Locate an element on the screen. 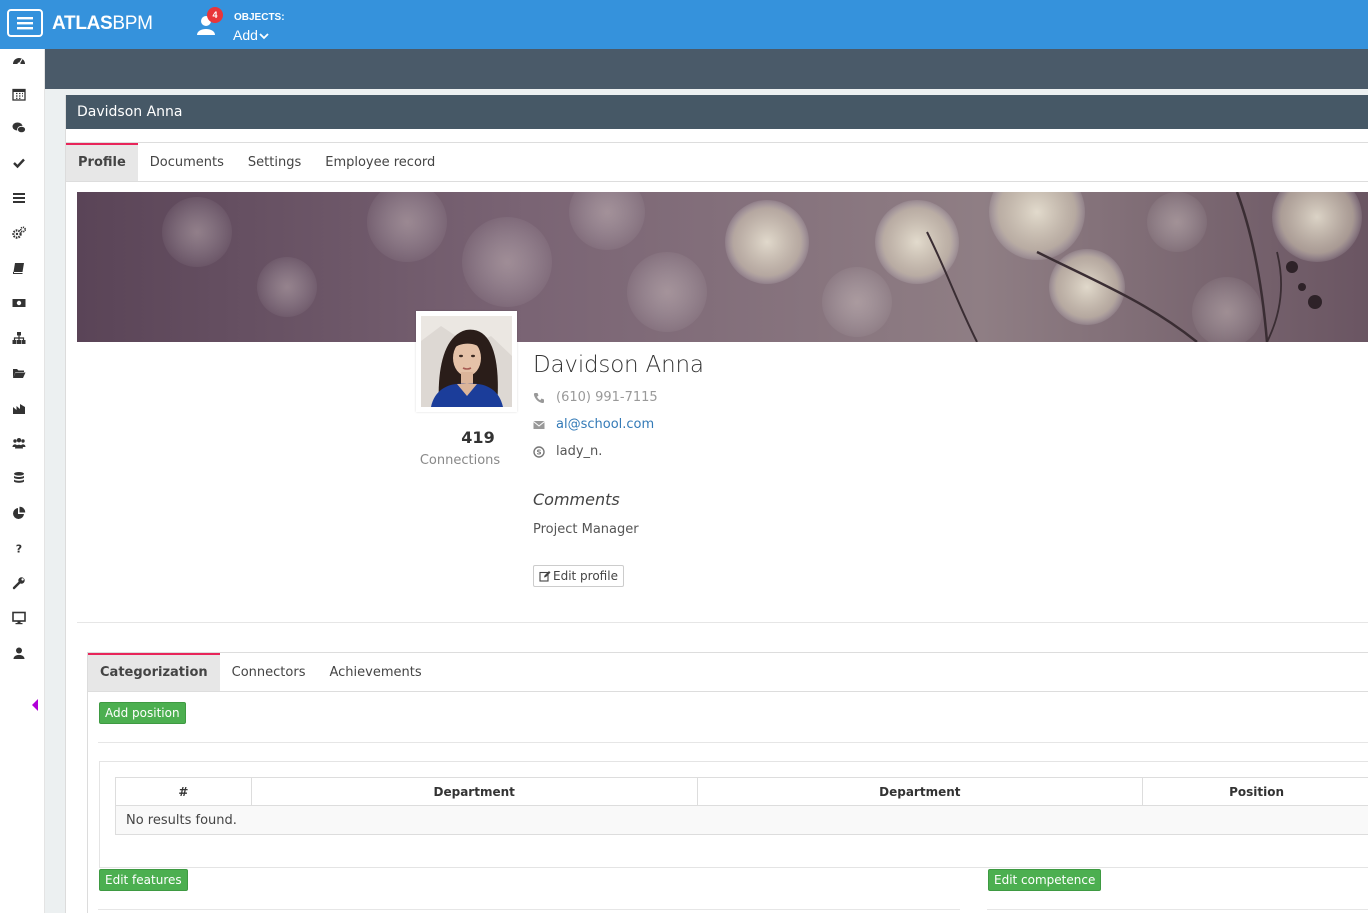 This screenshot has width=1368, height=913. tab-settings: Settings is located at coordinates (274, 162).